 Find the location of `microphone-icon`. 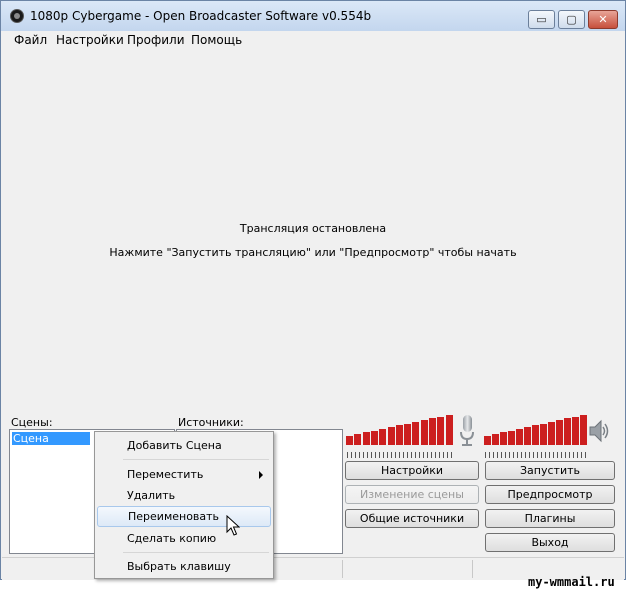

microphone-icon is located at coordinates (467, 431).